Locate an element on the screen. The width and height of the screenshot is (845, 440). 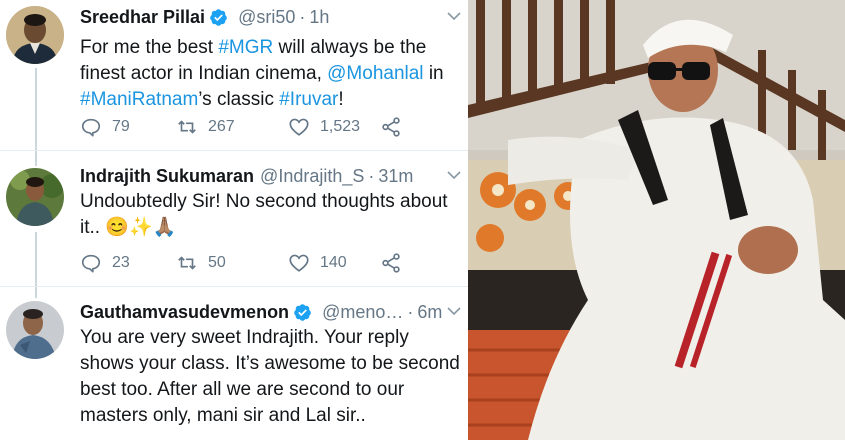
author-handle: @Indrajith_S is located at coordinates (312, 176).